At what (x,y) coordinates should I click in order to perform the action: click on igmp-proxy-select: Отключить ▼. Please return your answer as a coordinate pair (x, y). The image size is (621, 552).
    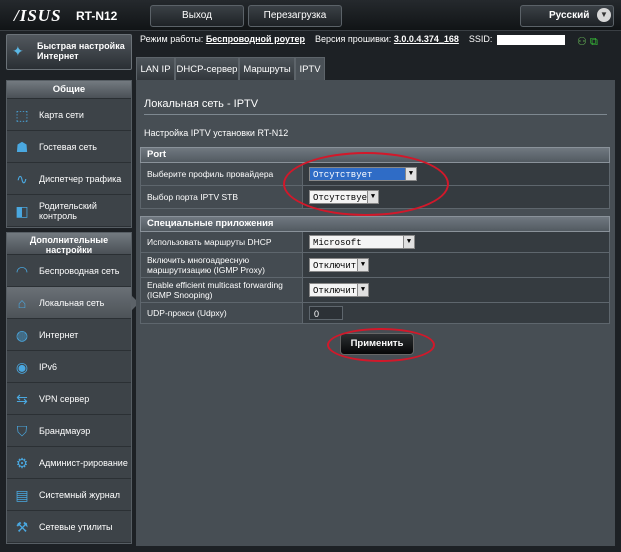
    Looking at the image, I should click on (339, 265).